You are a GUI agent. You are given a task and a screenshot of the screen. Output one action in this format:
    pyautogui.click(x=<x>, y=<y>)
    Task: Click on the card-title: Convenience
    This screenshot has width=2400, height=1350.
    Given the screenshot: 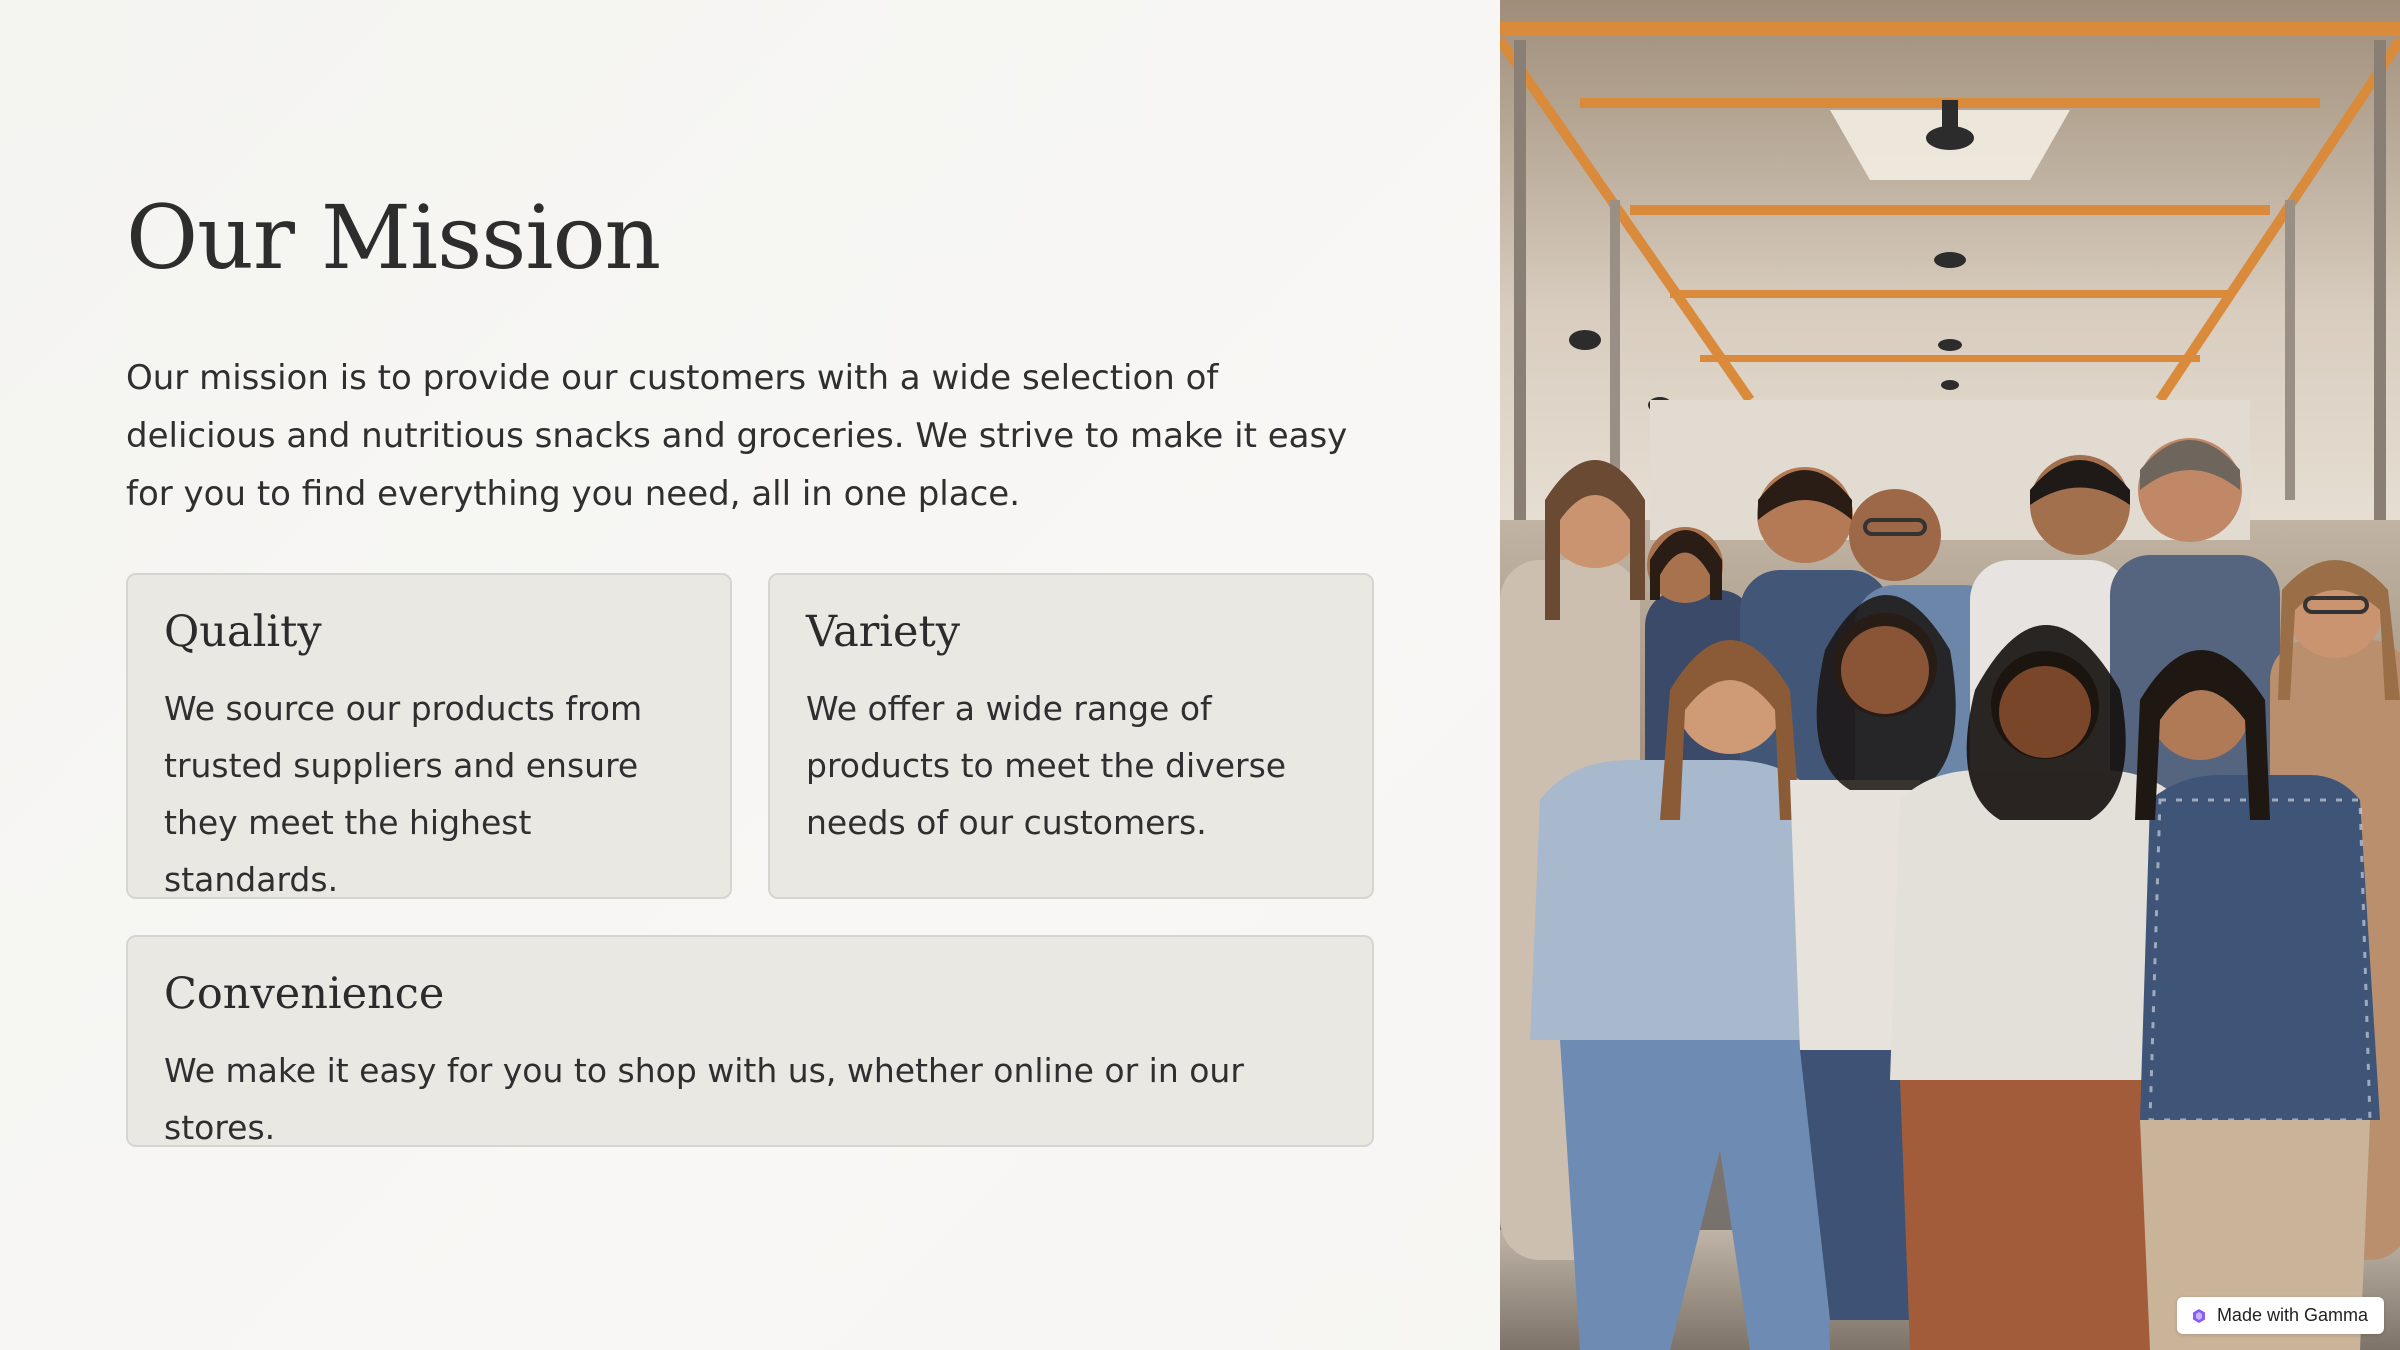 What is the action you would take?
    pyautogui.click(x=304, y=993)
    